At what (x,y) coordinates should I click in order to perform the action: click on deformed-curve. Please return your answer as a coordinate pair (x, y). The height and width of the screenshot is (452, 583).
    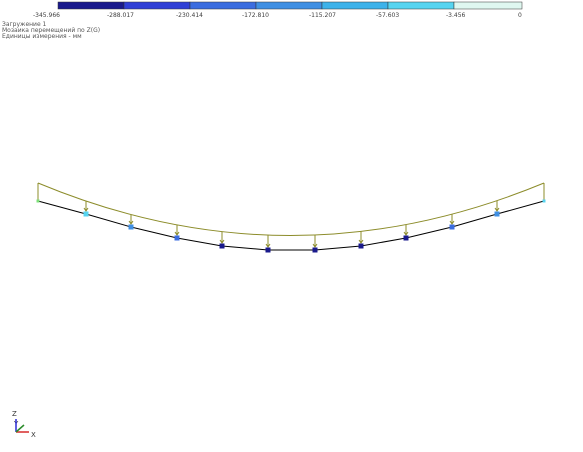
    Looking at the image, I should click on (291, 209).